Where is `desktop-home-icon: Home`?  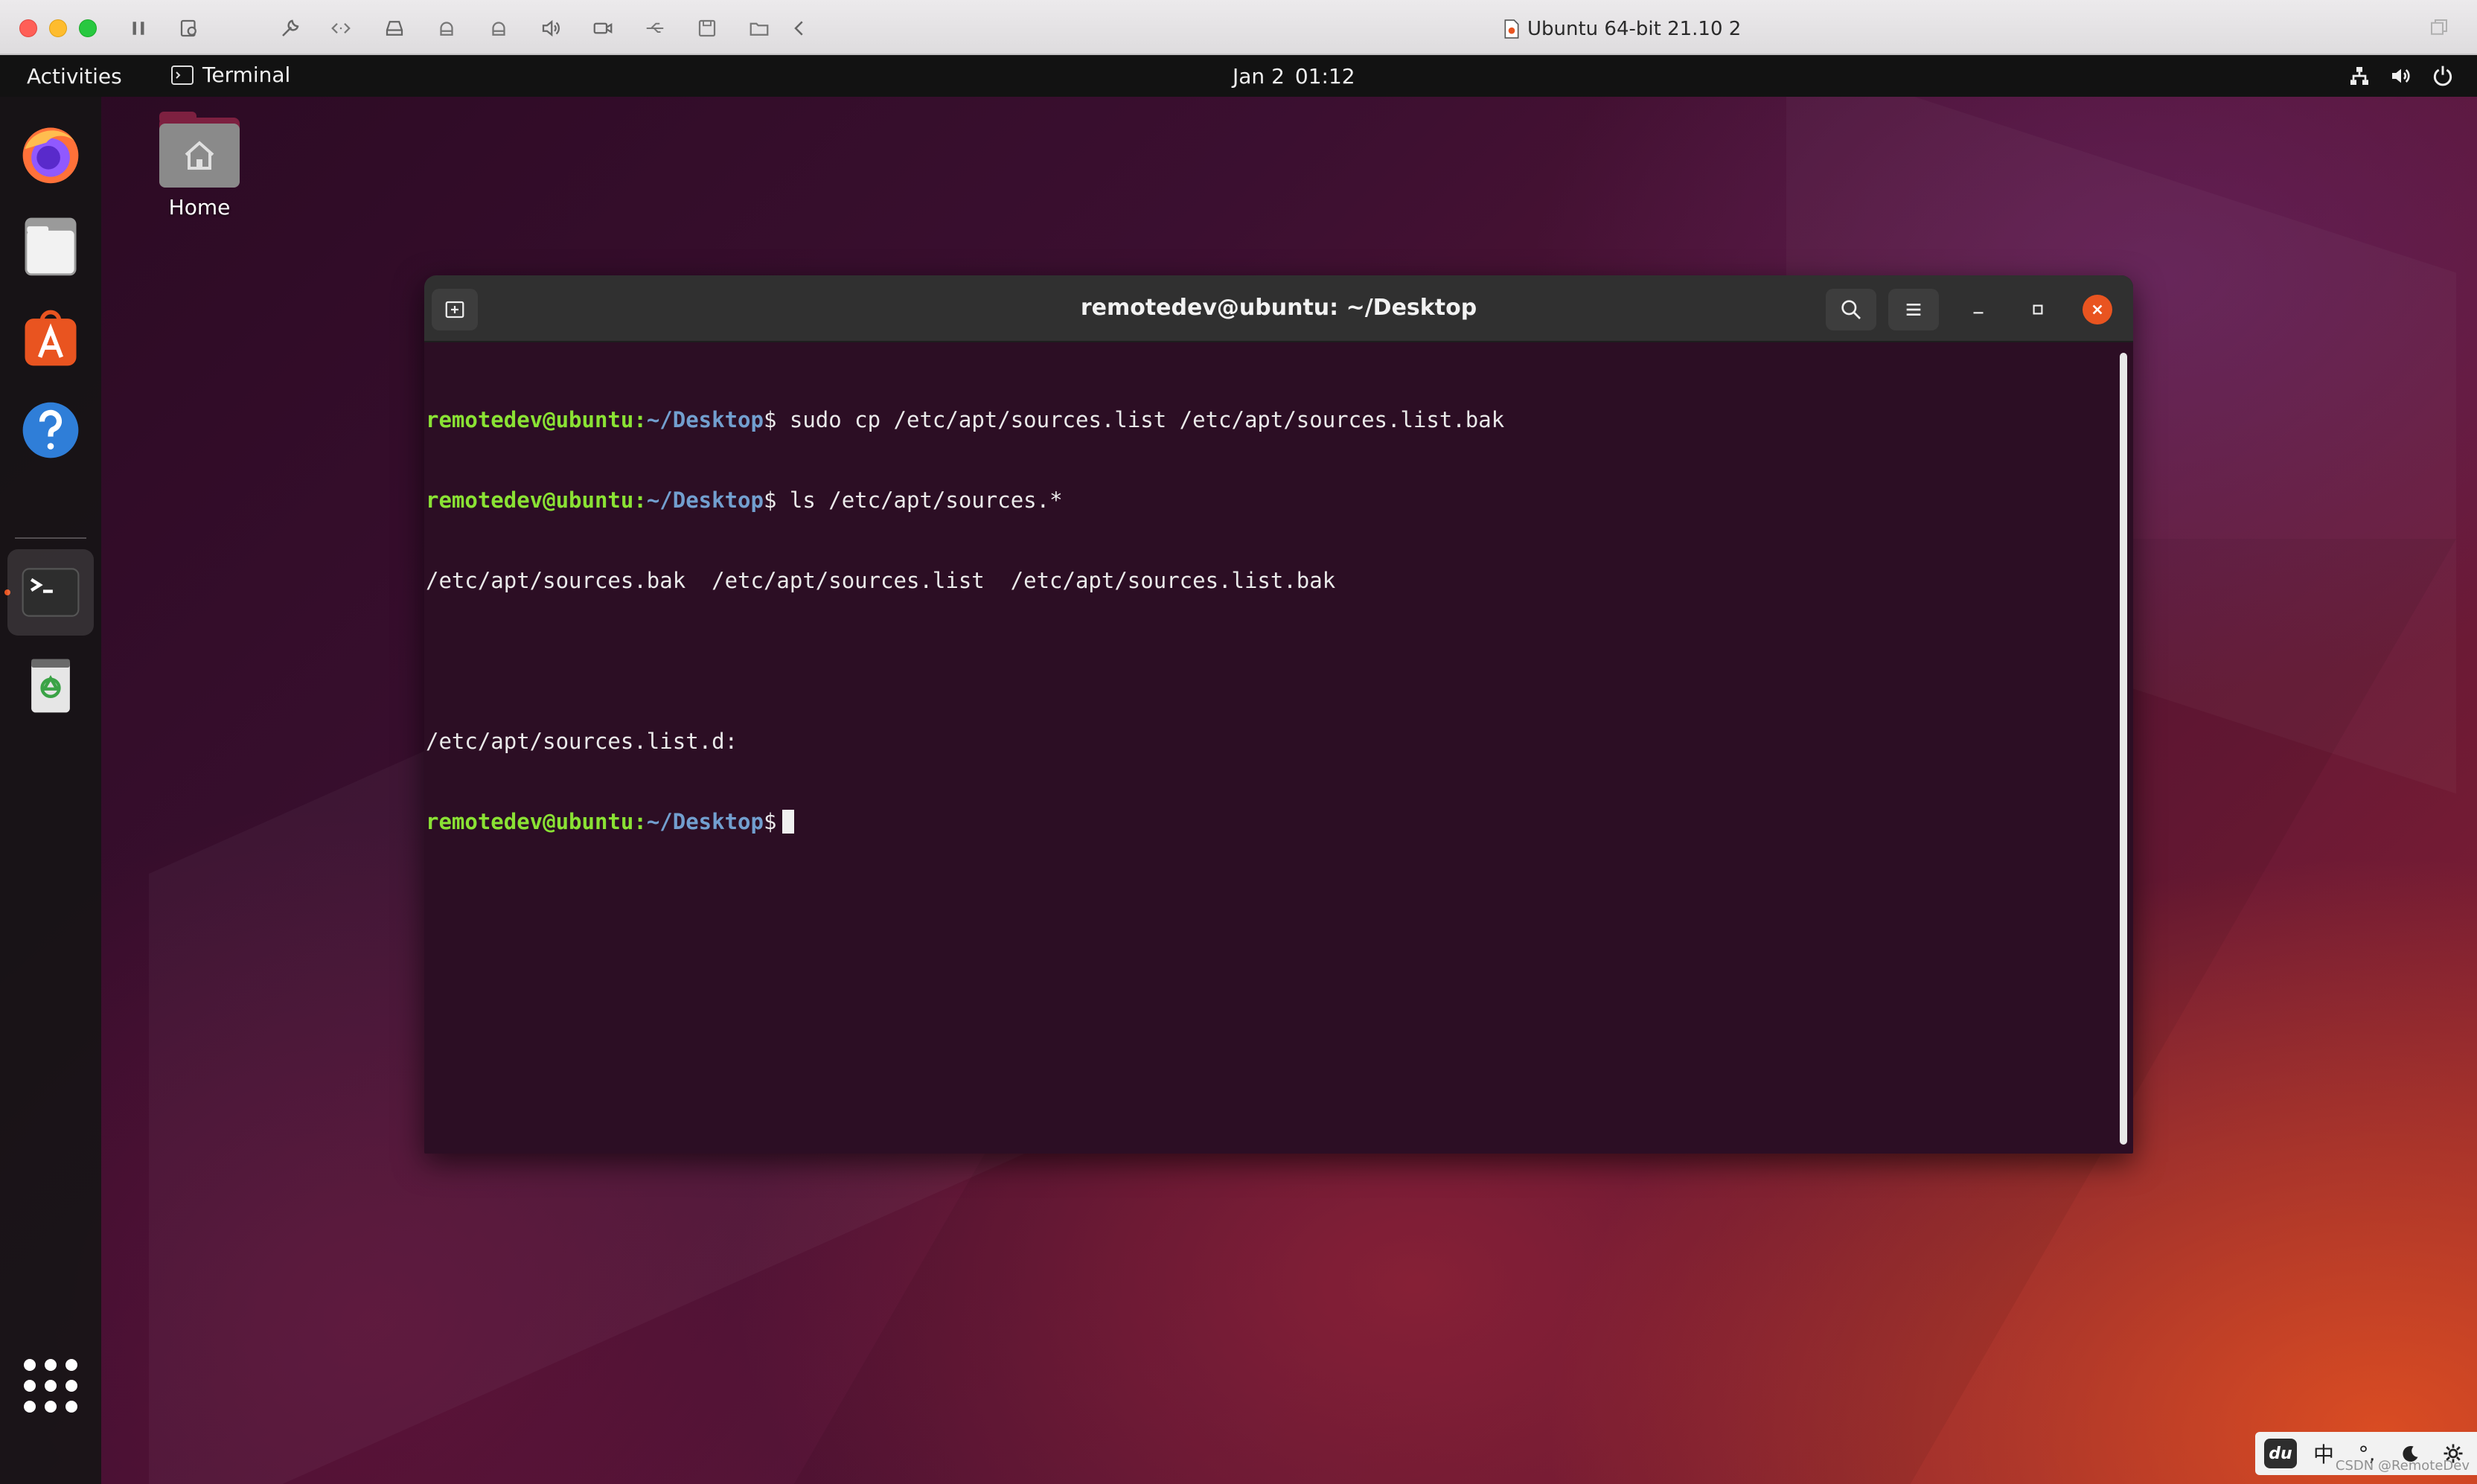 desktop-home-icon: Home is located at coordinates (199, 165).